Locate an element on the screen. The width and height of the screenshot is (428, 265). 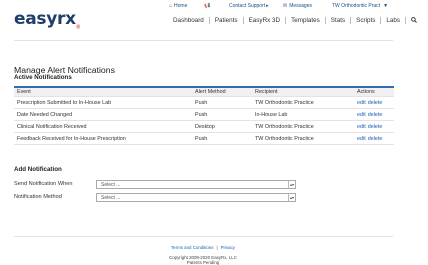
practice-dropdown: TW Orthodontic Pract ▼ is located at coordinates (361, 6).